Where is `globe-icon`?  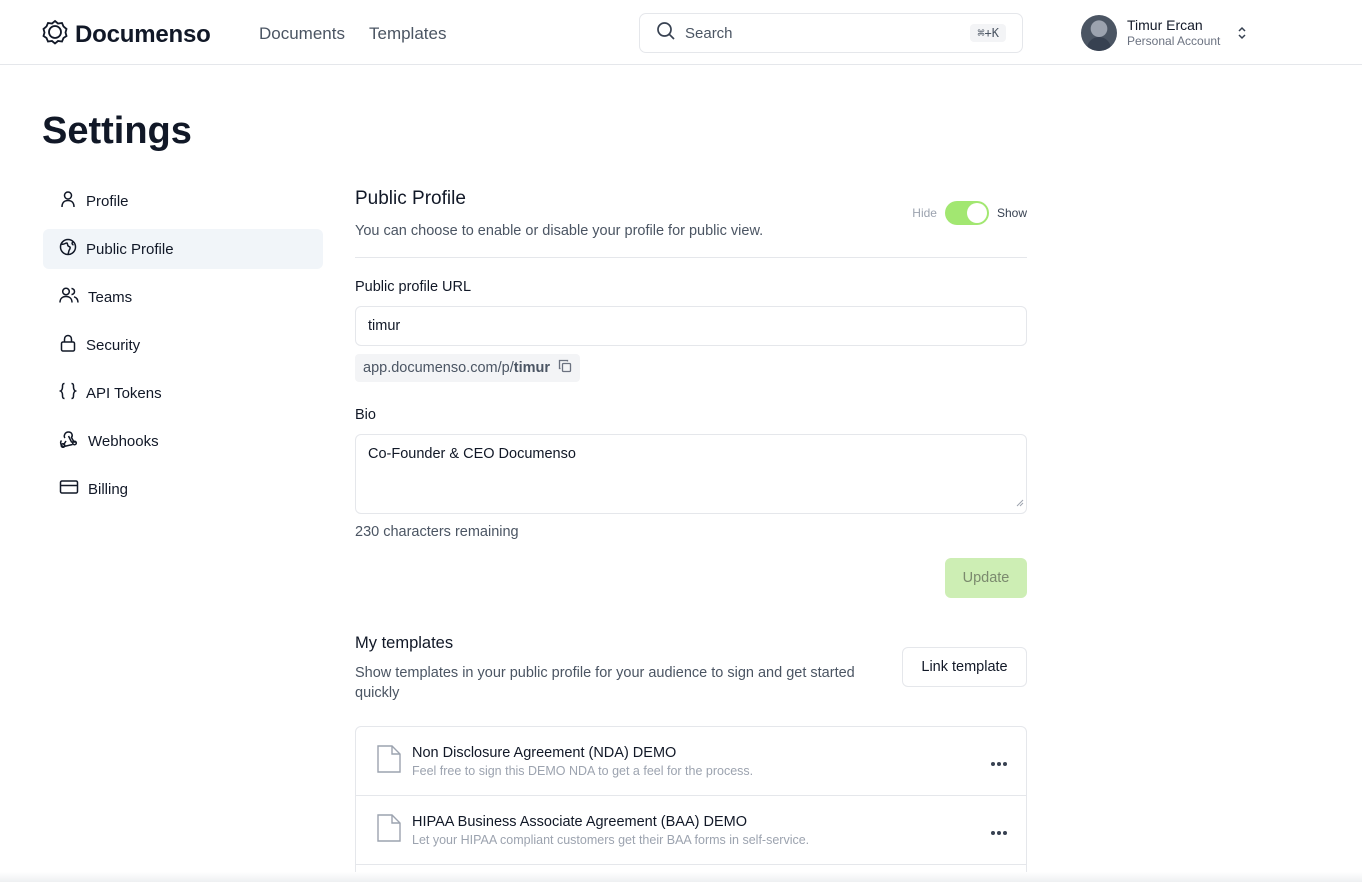
globe-icon is located at coordinates (72, 249).